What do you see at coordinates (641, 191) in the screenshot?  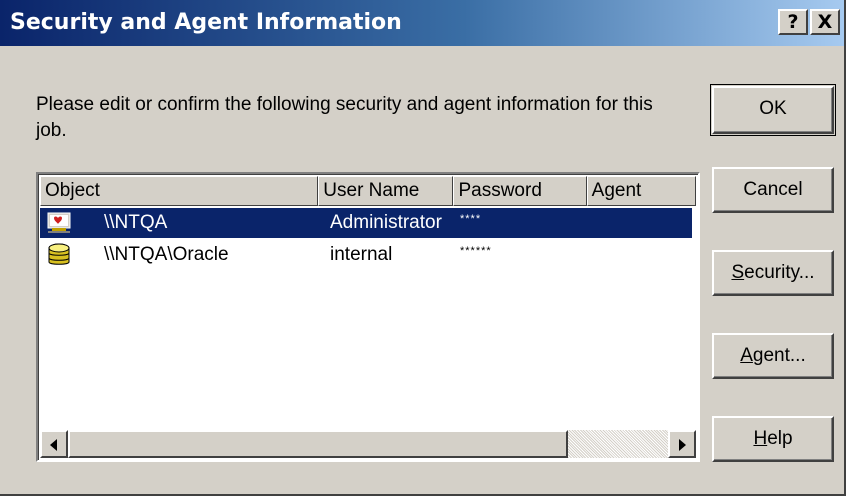 I see `column-header-agent: Agent` at bounding box center [641, 191].